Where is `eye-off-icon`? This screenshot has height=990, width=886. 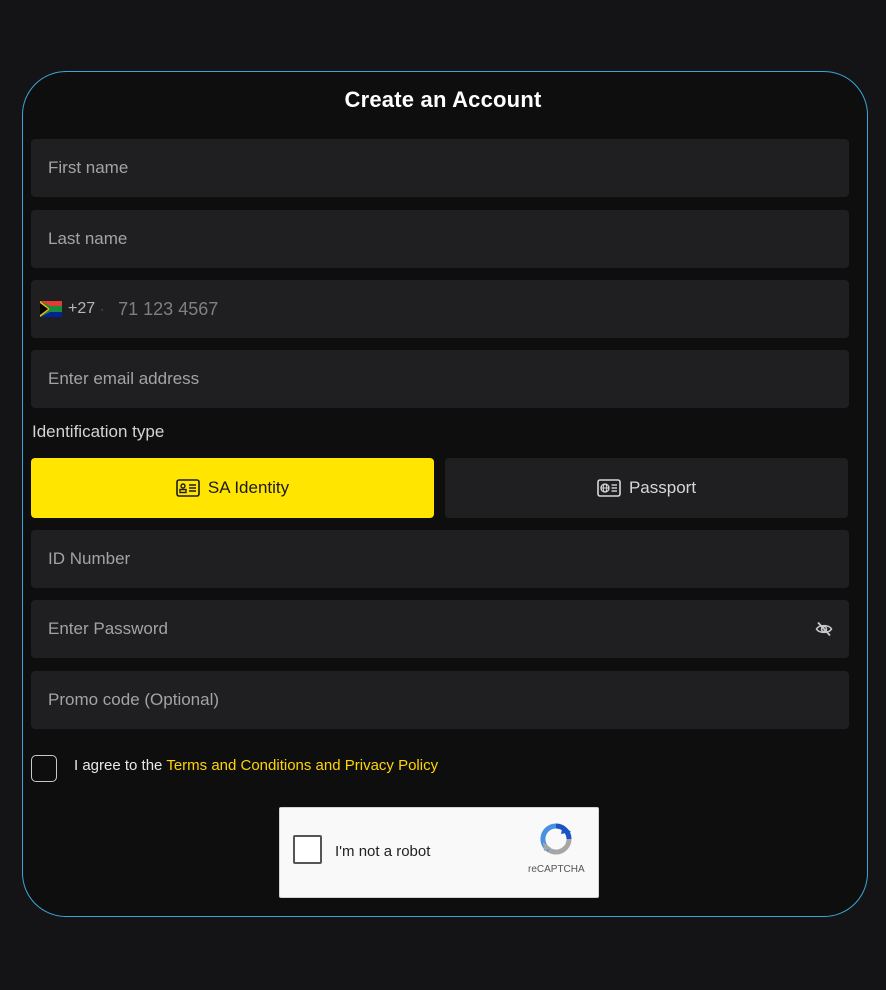 eye-off-icon is located at coordinates (824, 629).